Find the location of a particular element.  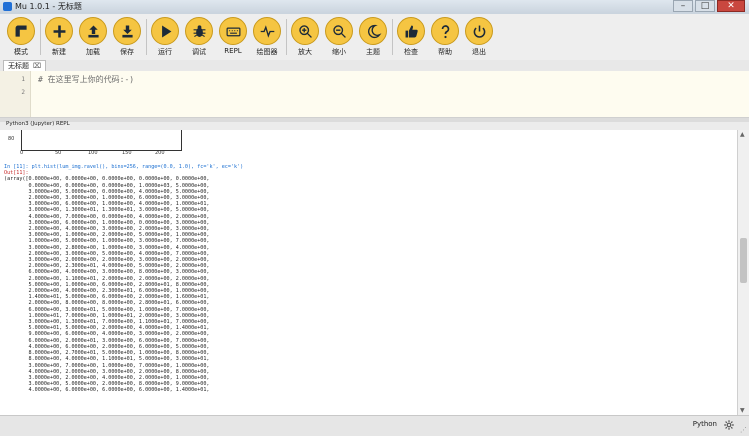

play-icon is located at coordinates (166, 31).